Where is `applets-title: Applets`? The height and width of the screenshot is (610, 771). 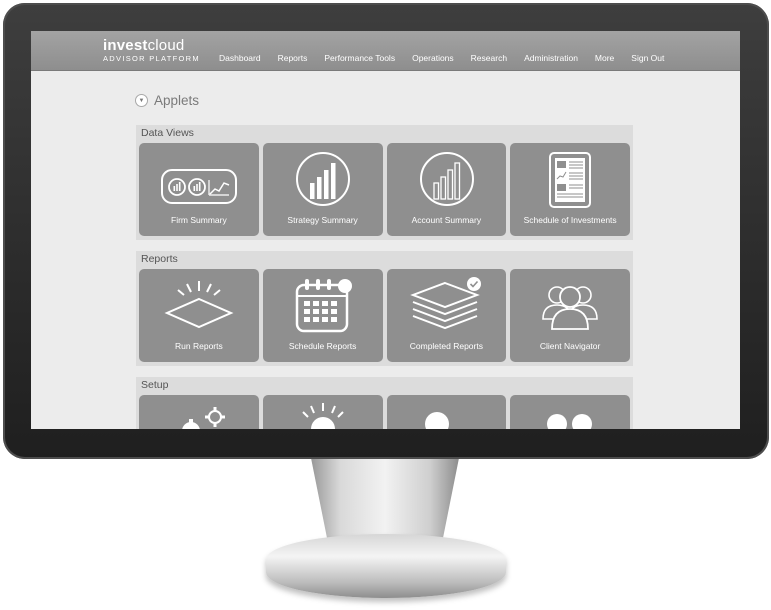 applets-title: Applets is located at coordinates (177, 100).